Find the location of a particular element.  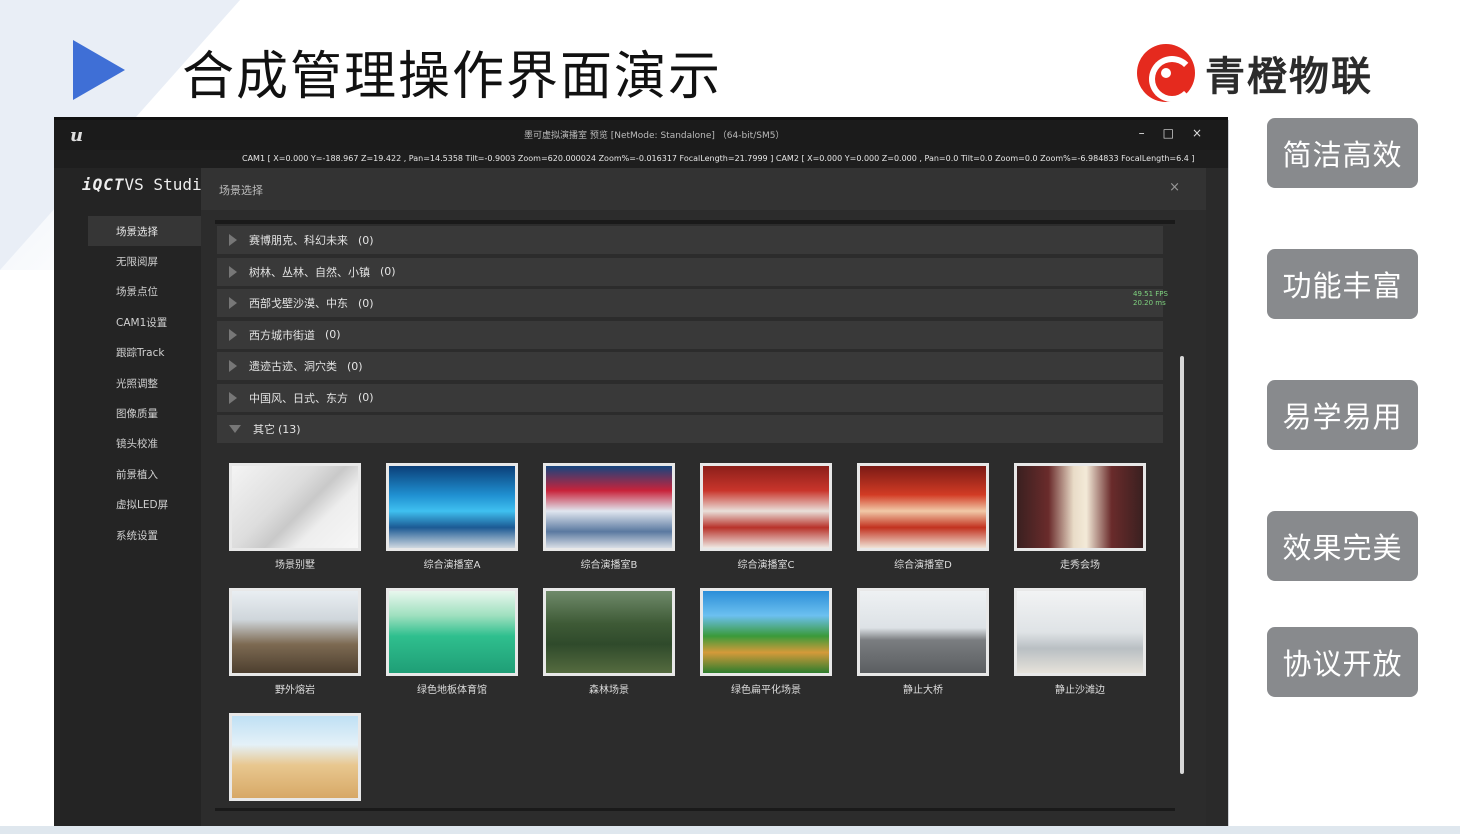

scene-label: 野外熔岩 is located at coordinates (295, 690).